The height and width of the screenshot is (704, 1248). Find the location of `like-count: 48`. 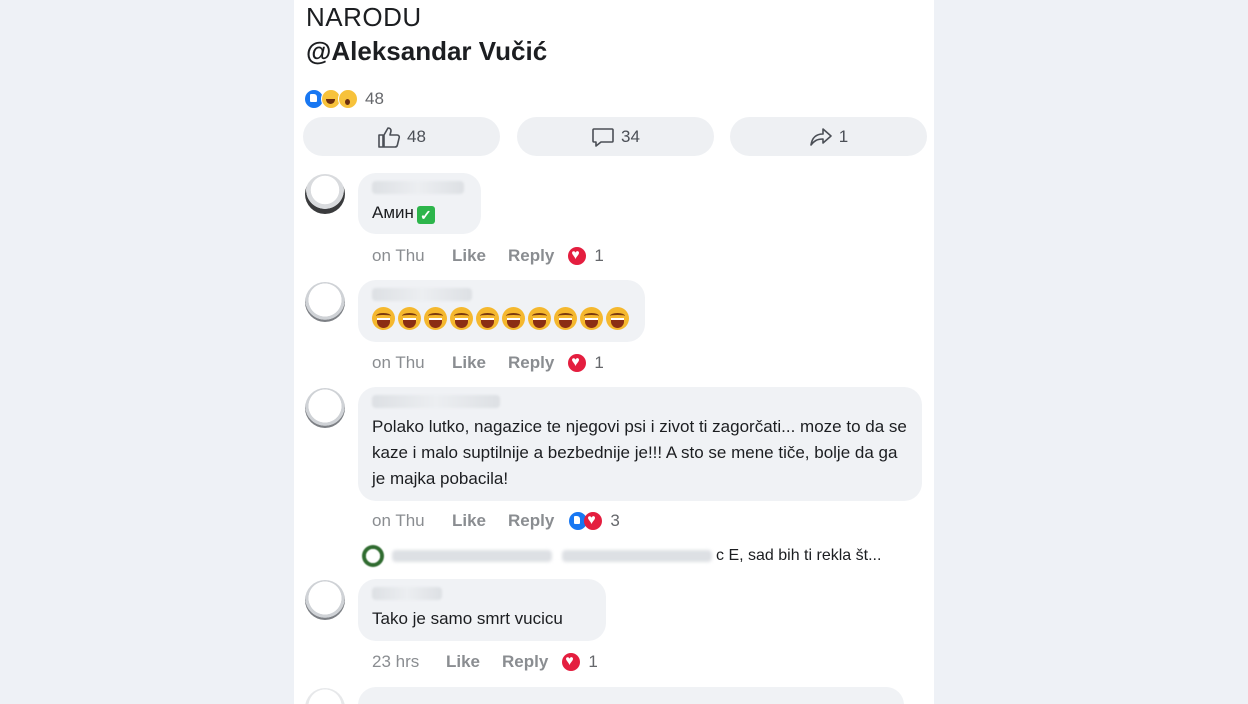

like-count: 48 is located at coordinates (416, 136).